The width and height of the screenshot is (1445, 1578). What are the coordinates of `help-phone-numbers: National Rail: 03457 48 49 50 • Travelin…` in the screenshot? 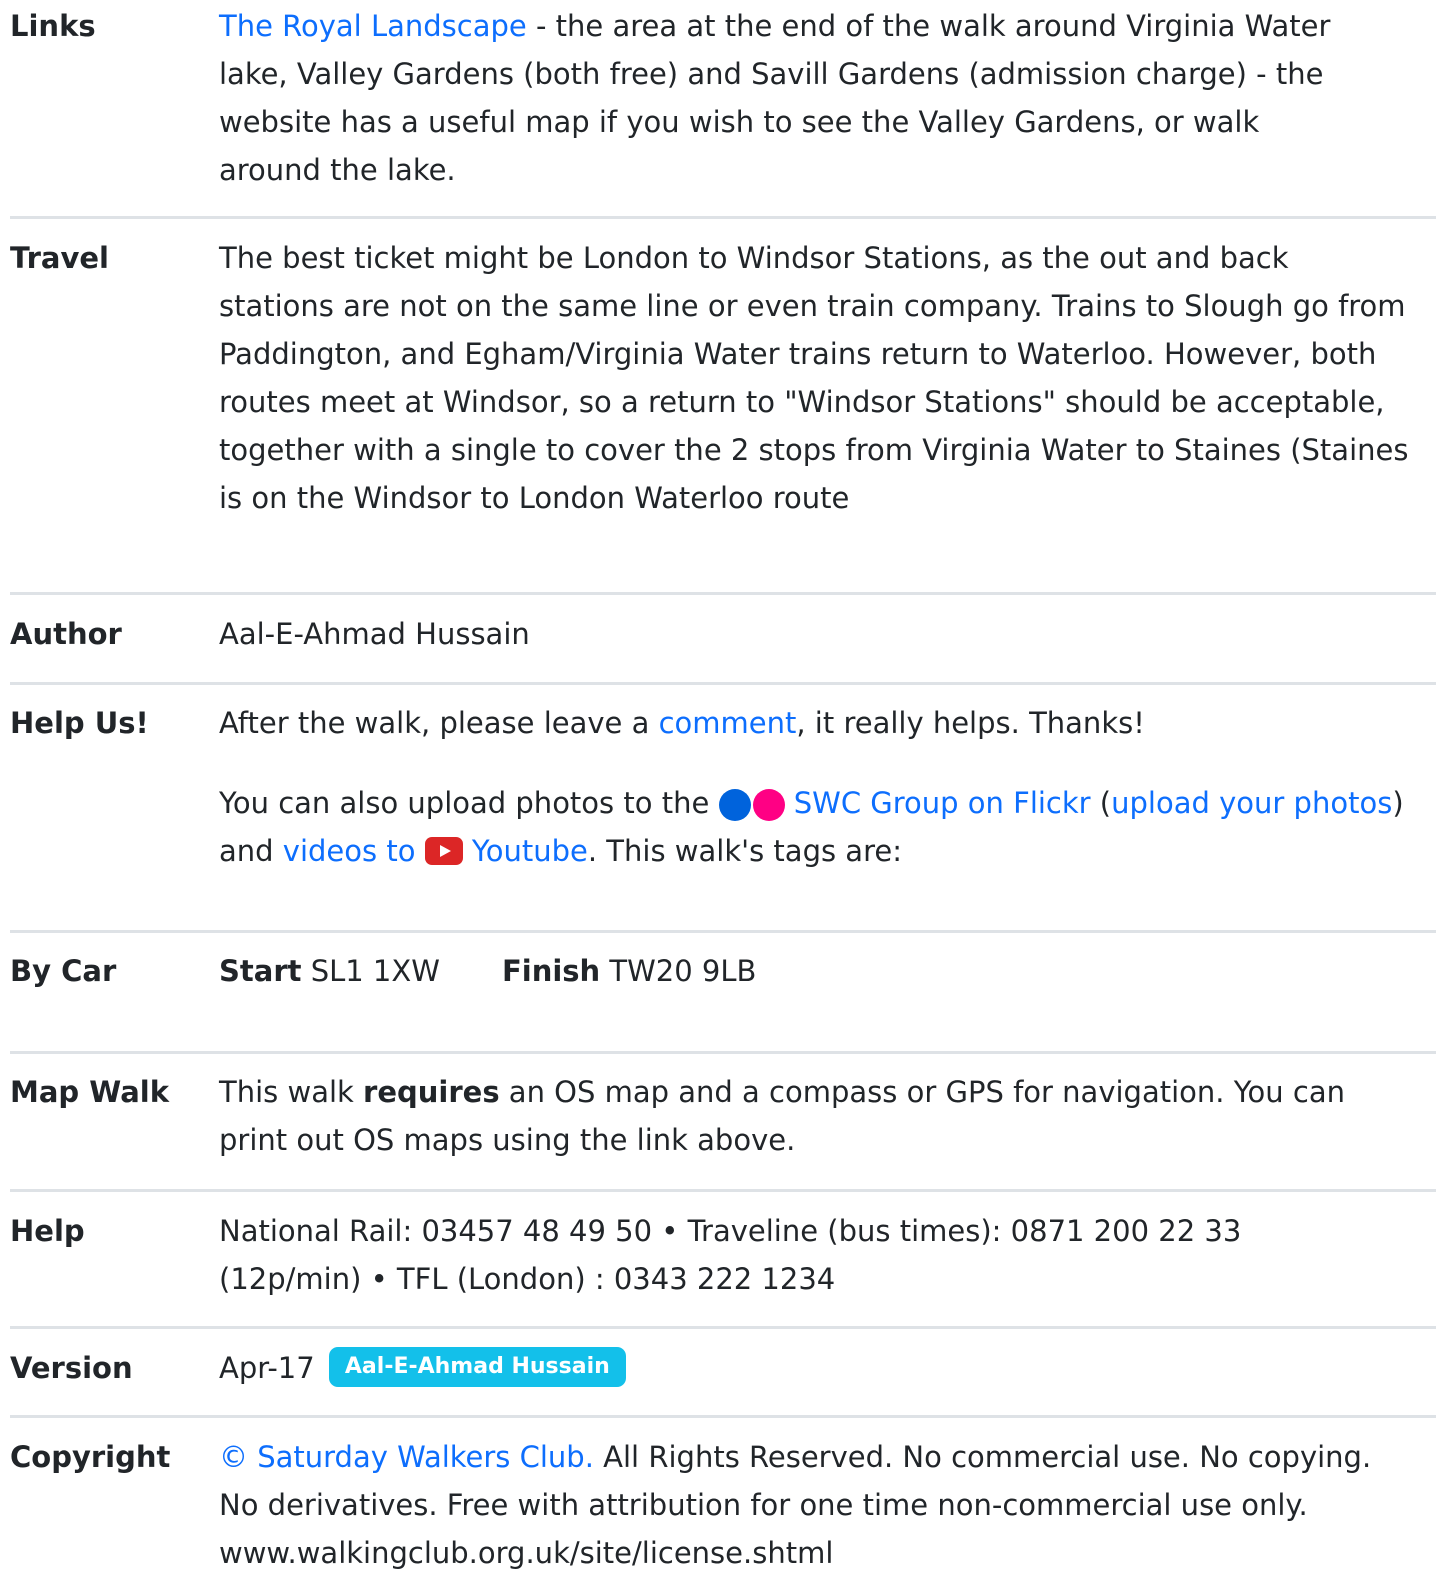 It's located at (730, 1255).